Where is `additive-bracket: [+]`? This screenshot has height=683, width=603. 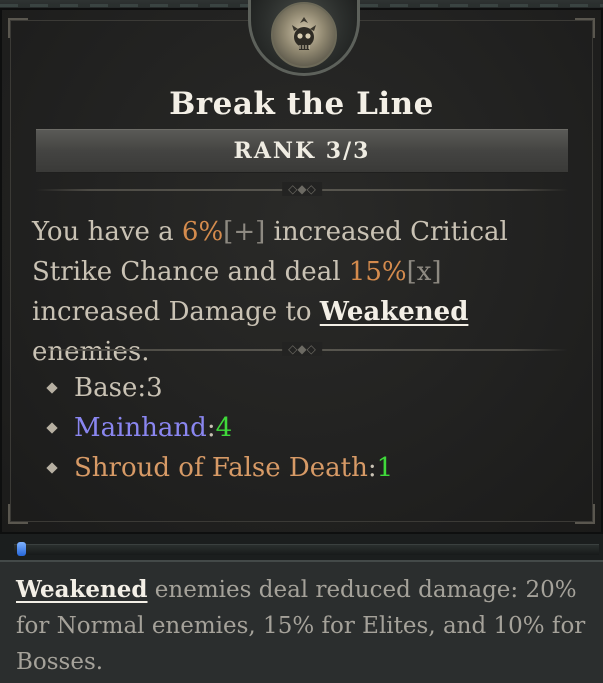
additive-bracket: [+] is located at coordinates (244, 232).